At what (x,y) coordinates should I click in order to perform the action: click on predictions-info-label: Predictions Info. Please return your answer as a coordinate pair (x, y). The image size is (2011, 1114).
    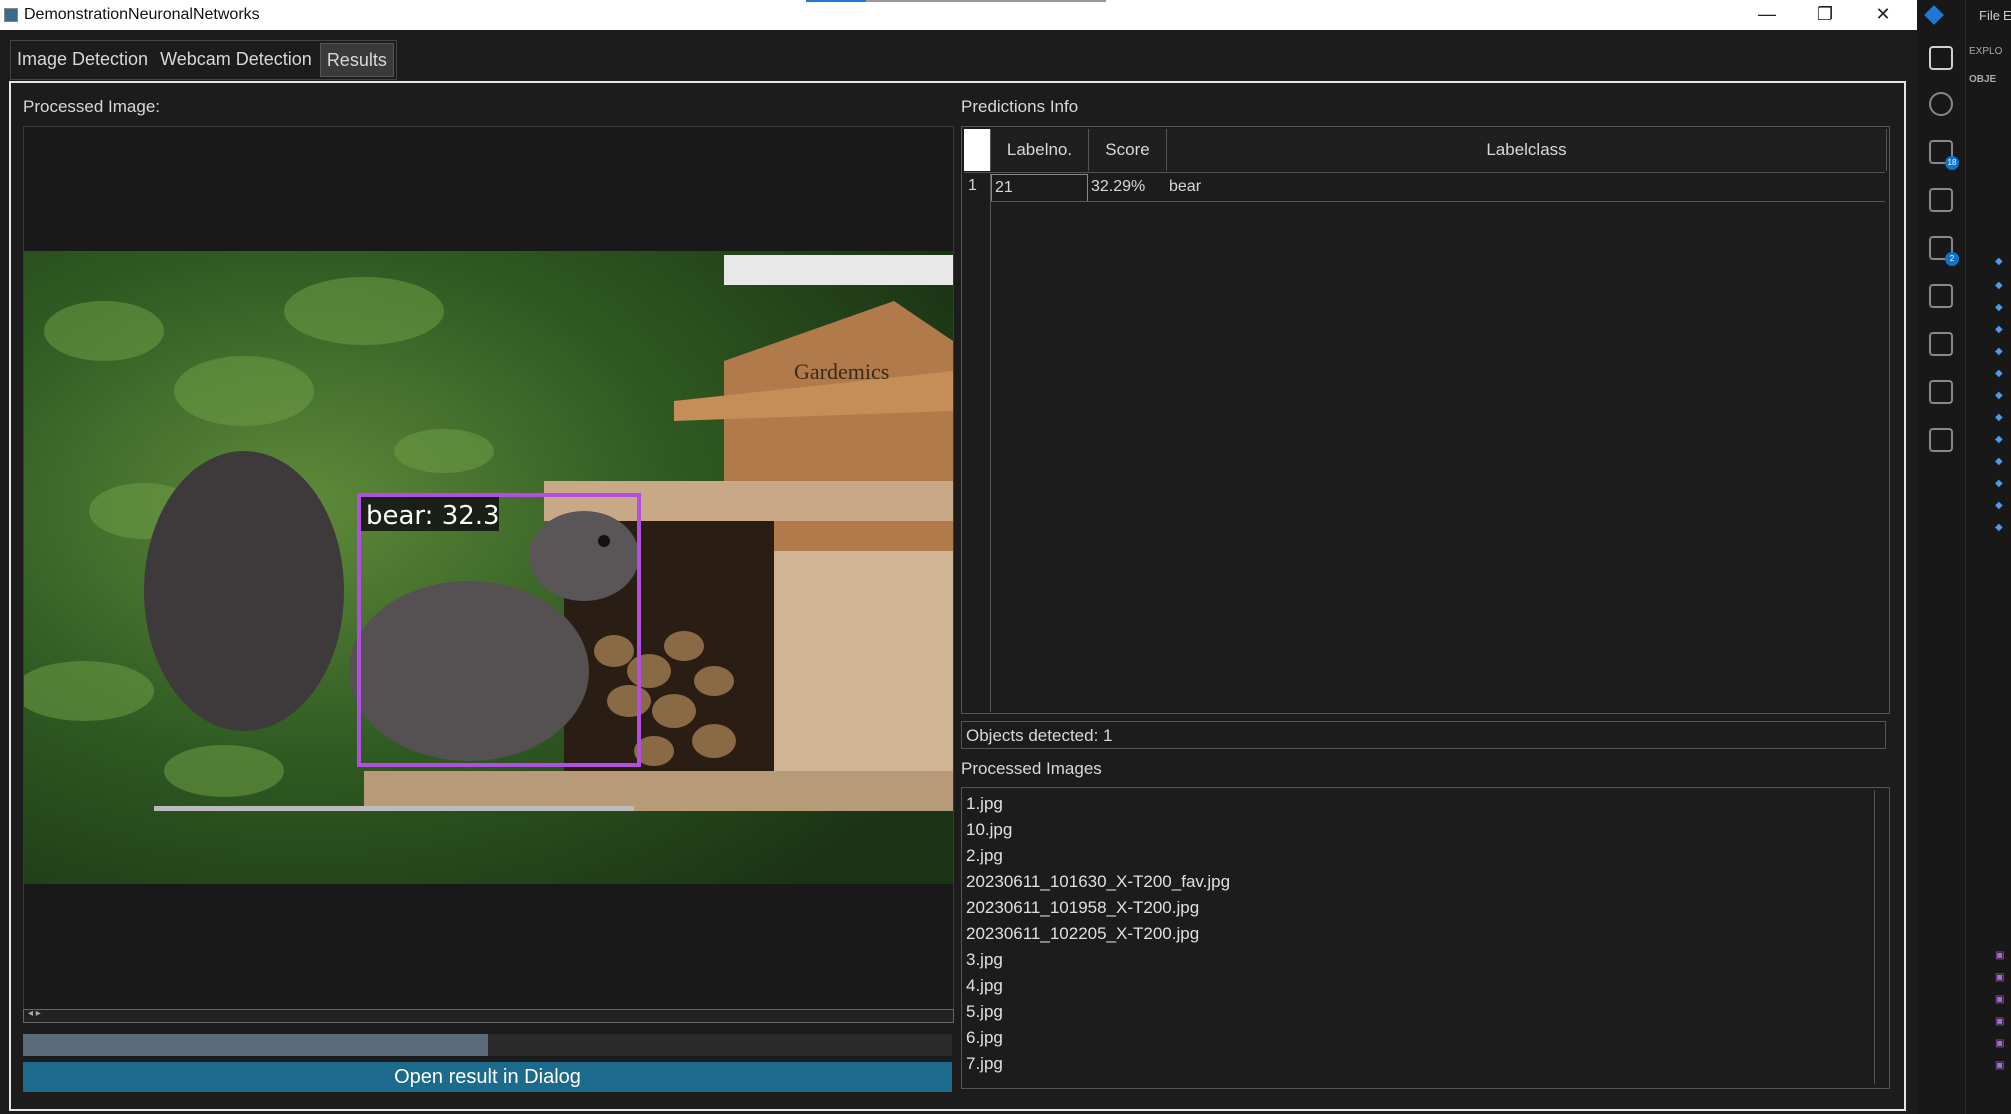
    Looking at the image, I should click on (1020, 106).